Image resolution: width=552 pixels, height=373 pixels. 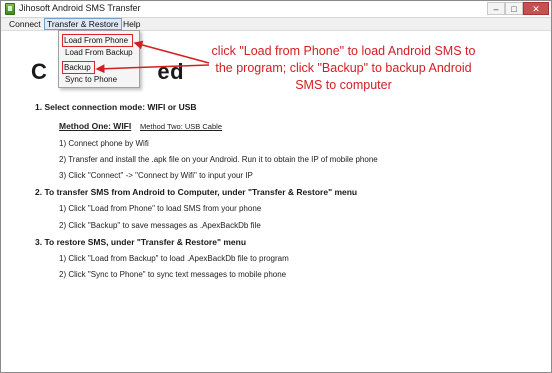 I want to click on method-one-link: Method One: WIFI, so click(x=95, y=126).